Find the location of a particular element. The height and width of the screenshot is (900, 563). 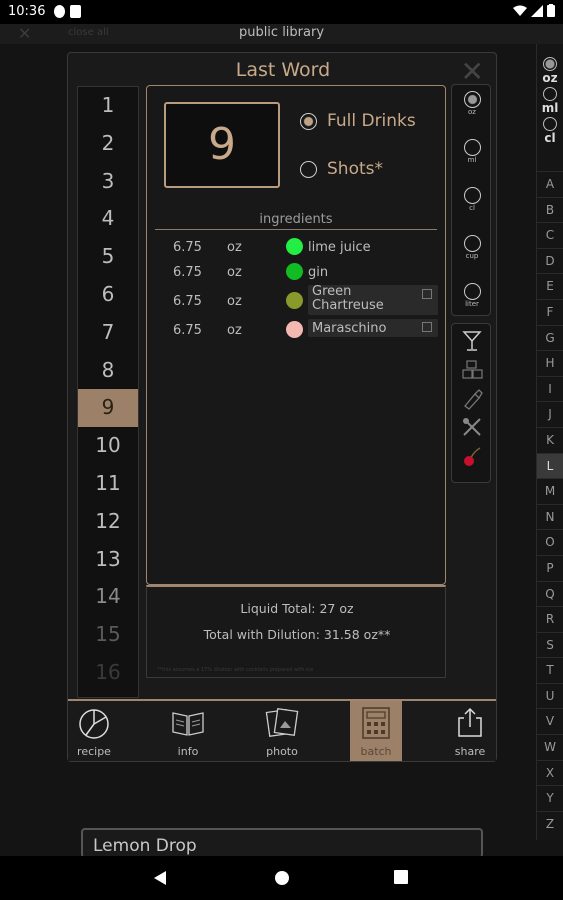

home-icon is located at coordinates (282, 878).